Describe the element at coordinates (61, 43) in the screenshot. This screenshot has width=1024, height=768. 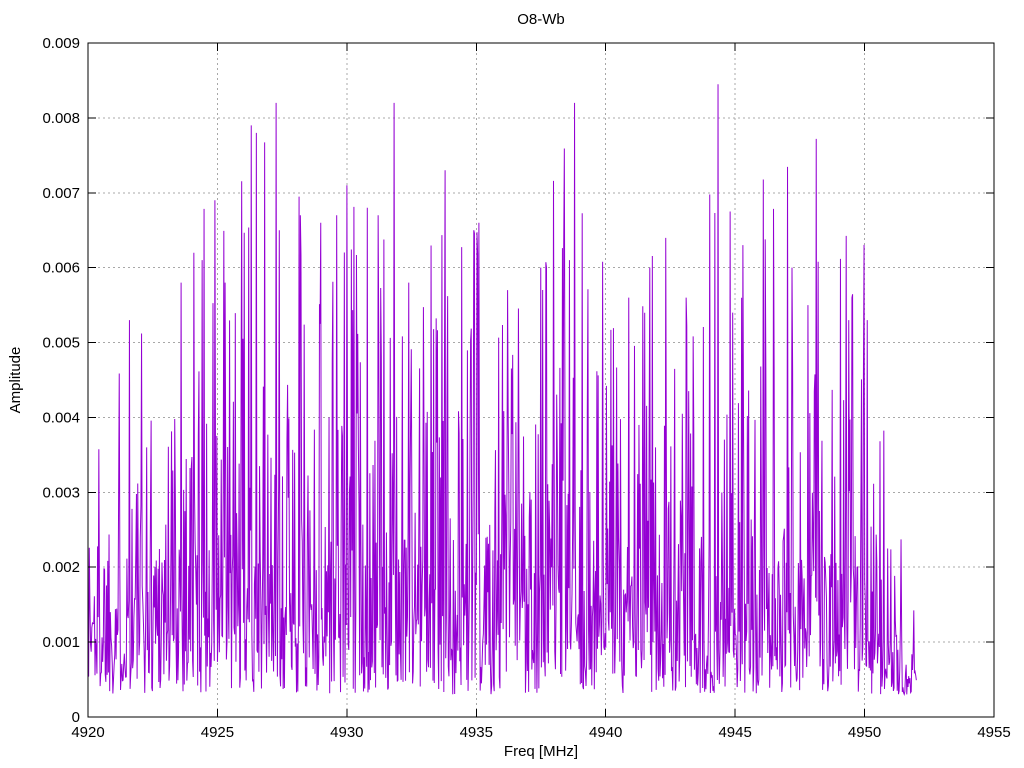
I see `y-tick-label: 0.009` at that location.